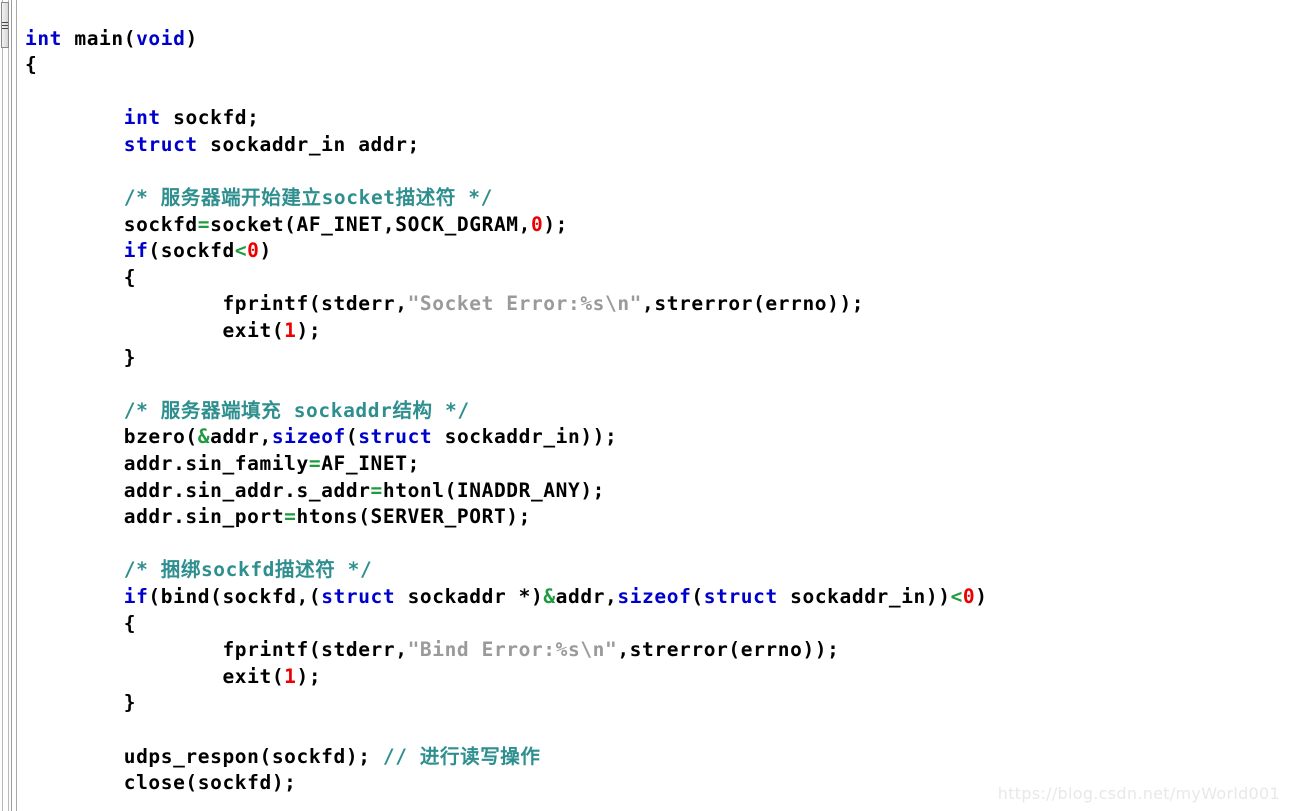  I want to click on code-line: close(sockfd);, so click(506, 783).